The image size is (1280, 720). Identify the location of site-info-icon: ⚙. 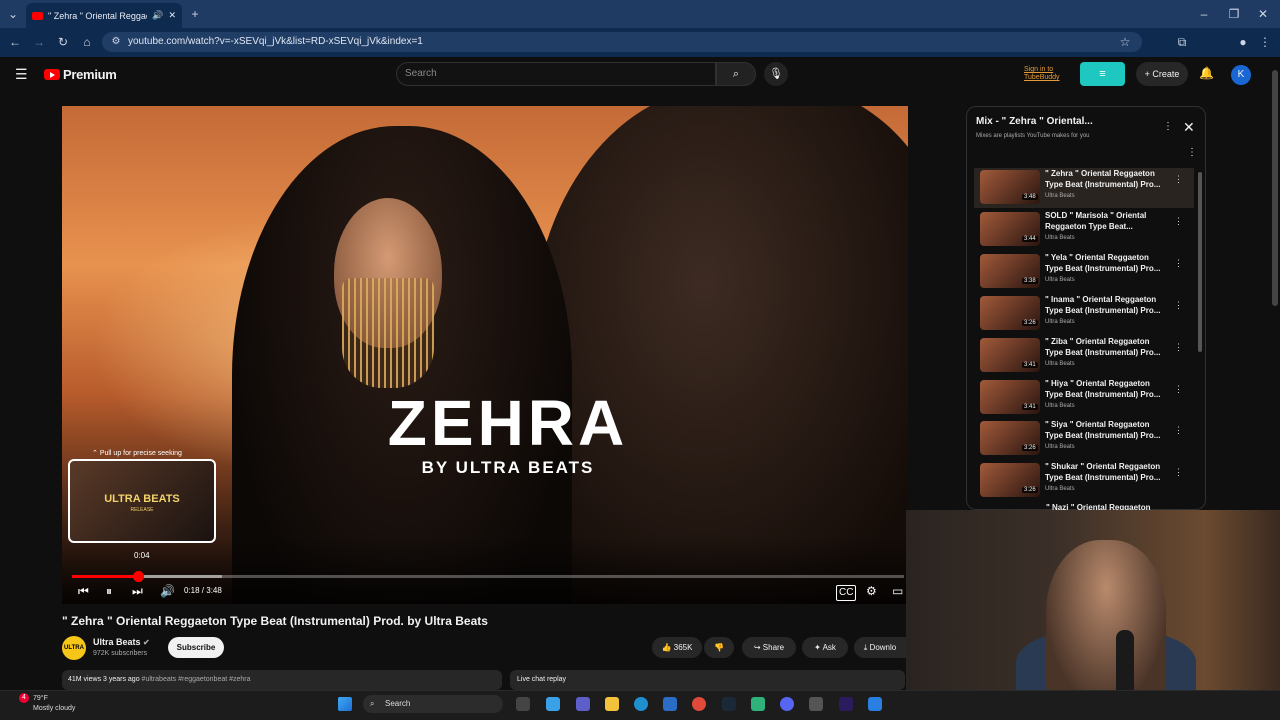
(116, 42).